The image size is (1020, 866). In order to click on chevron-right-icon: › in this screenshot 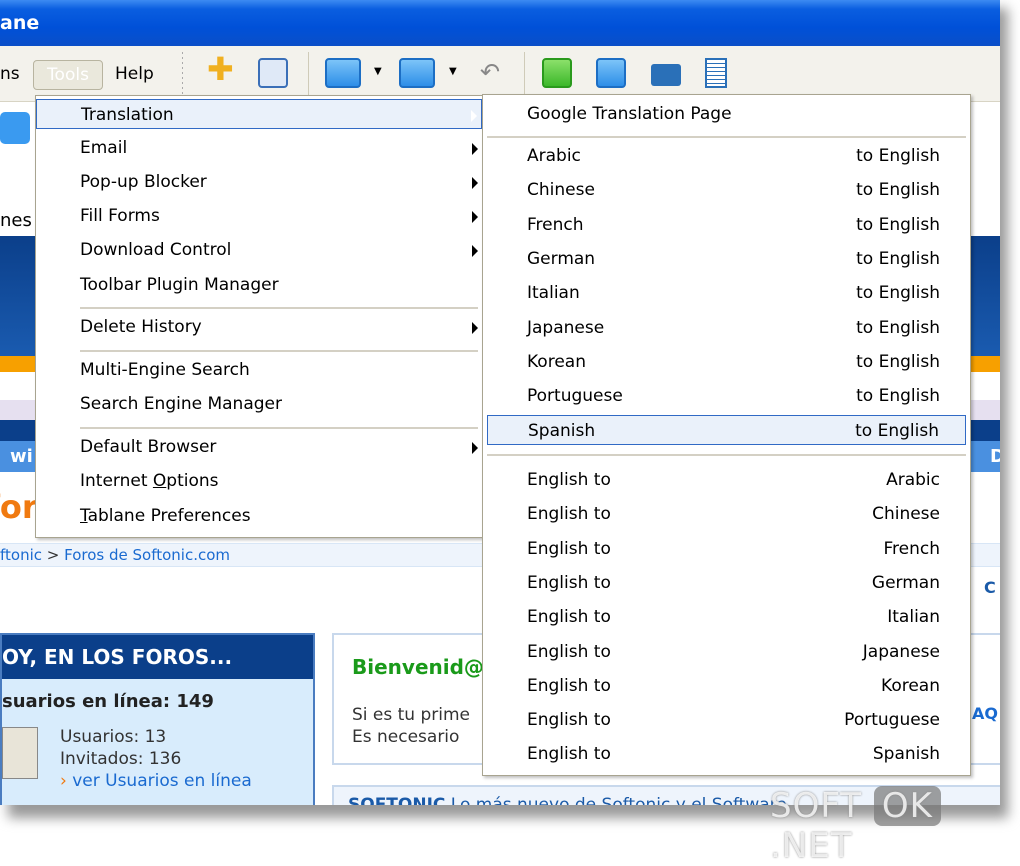, I will do `click(63, 781)`.